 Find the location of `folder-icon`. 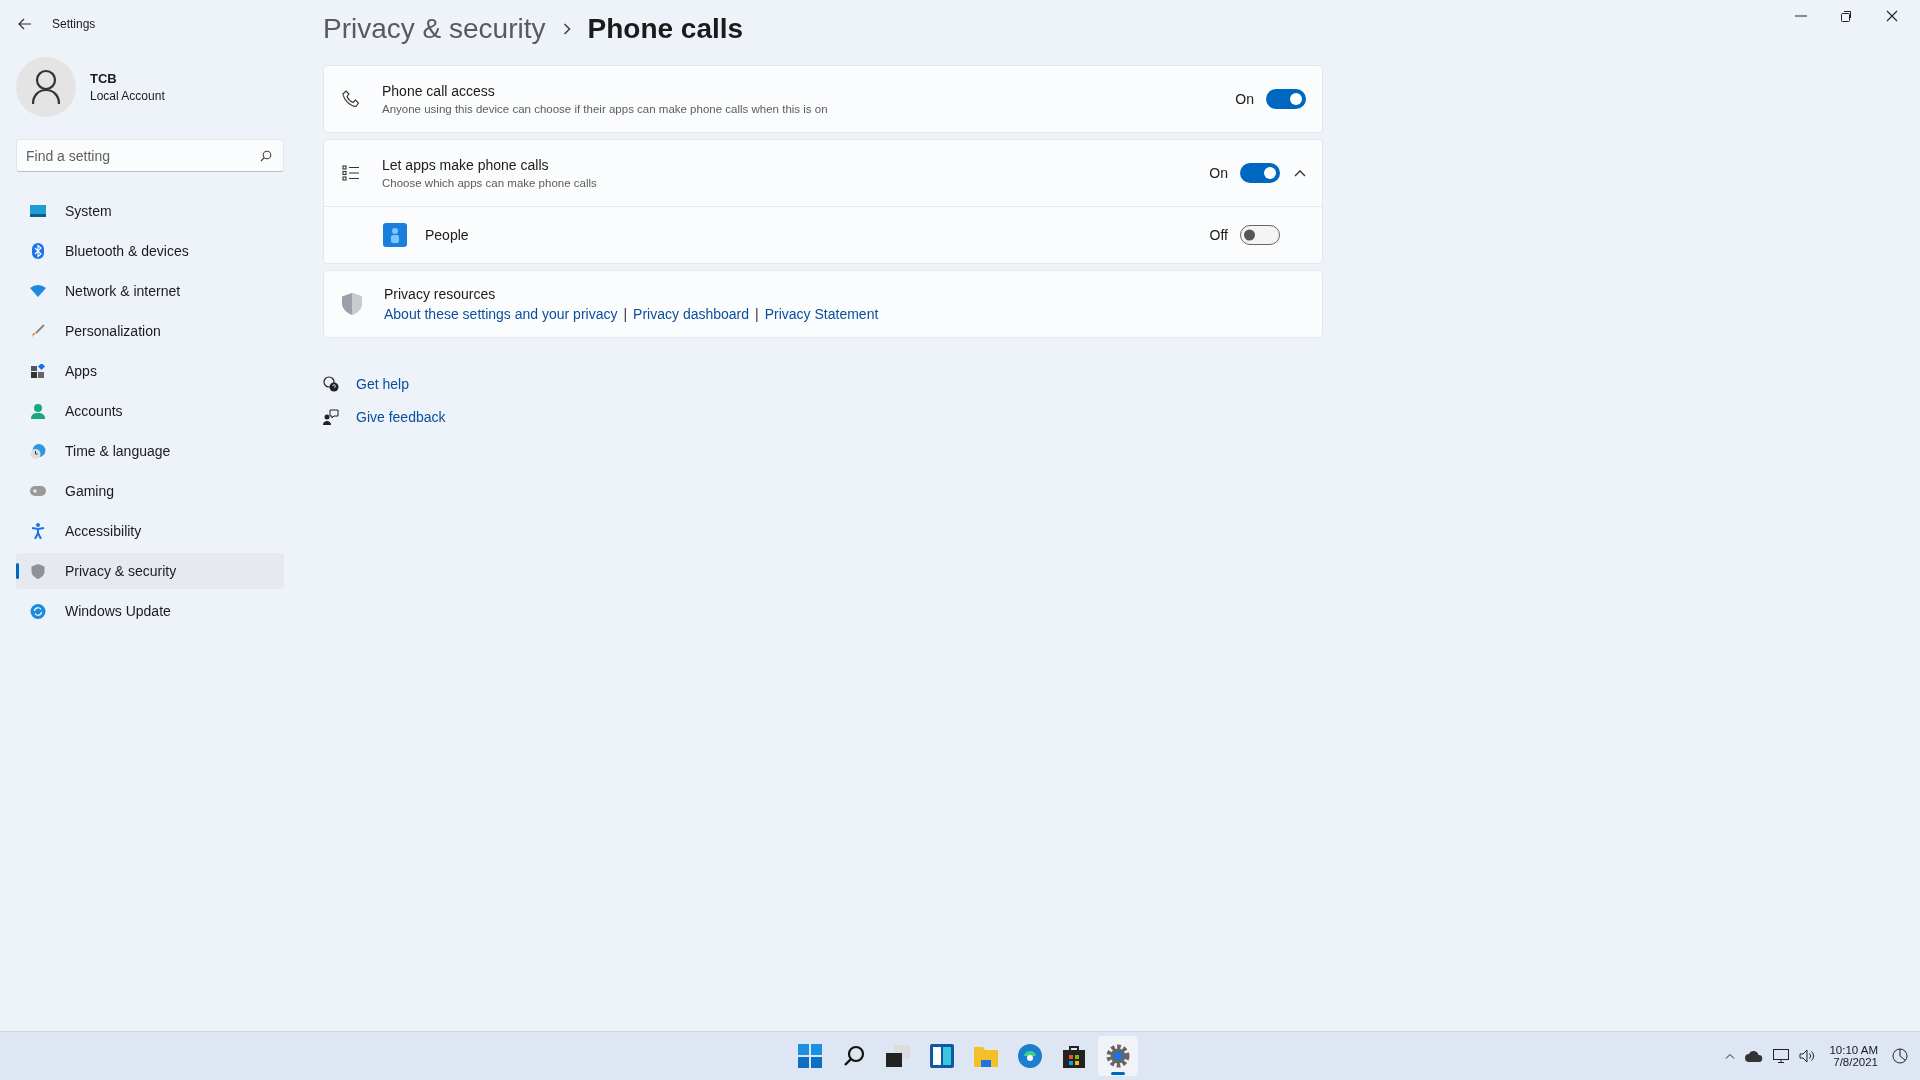

folder-icon is located at coordinates (986, 1056).